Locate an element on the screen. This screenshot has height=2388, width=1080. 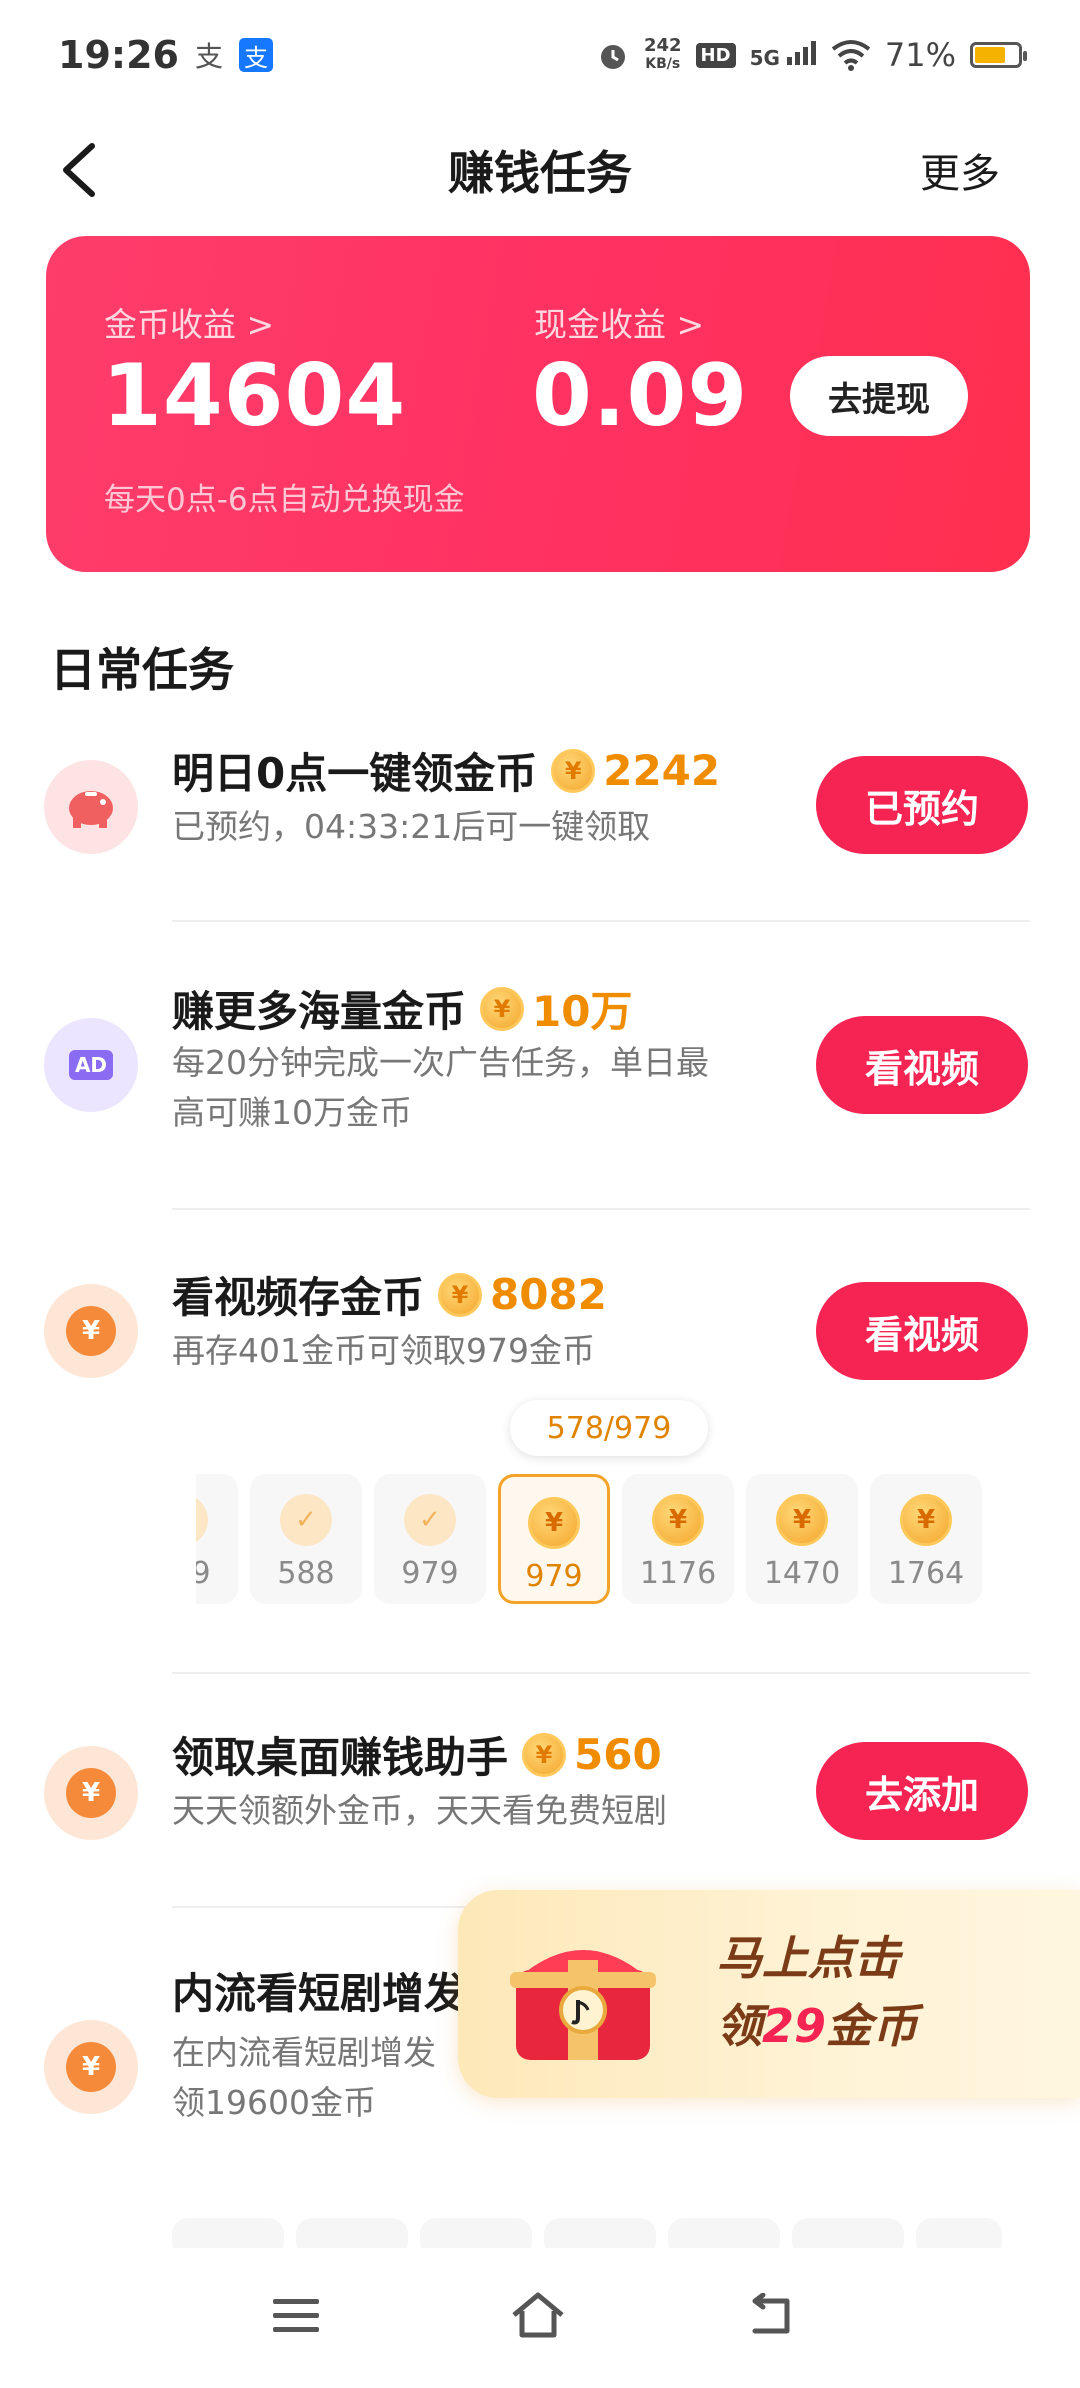
home-icon is located at coordinates (538, 2315).